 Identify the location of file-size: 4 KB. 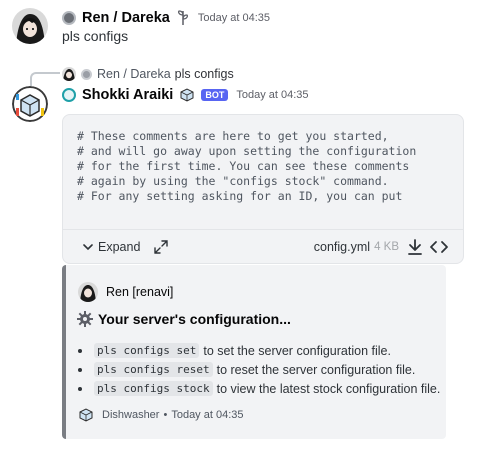
(386, 247).